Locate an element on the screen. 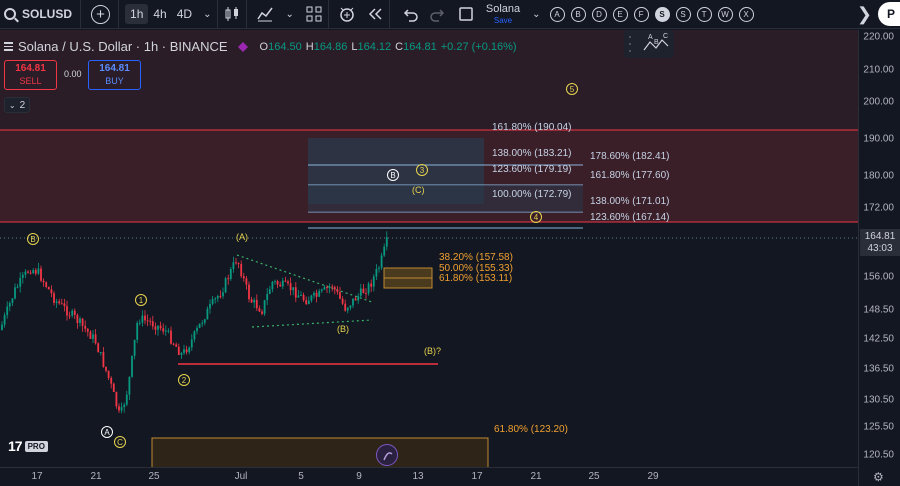 The width and height of the screenshot is (900, 486). compare-add-button: + is located at coordinates (101, 14).